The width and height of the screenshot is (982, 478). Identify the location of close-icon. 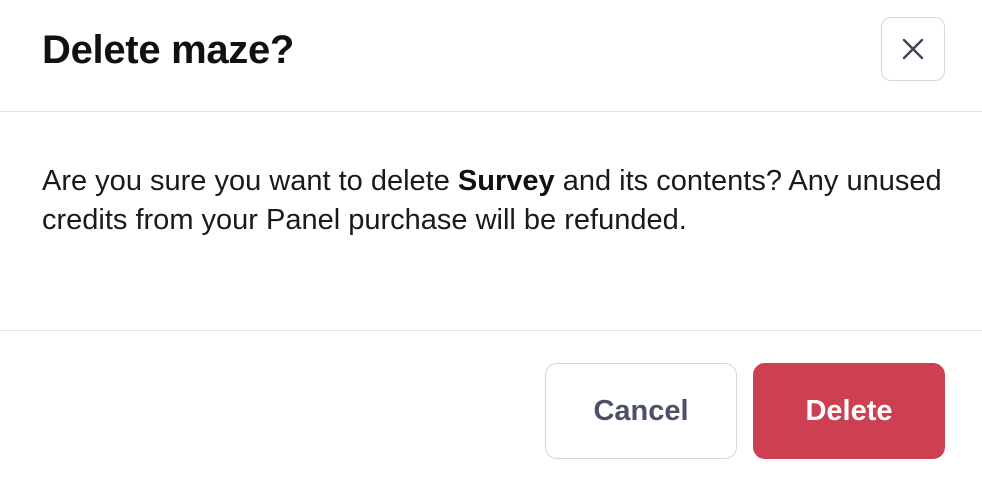
(913, 49).